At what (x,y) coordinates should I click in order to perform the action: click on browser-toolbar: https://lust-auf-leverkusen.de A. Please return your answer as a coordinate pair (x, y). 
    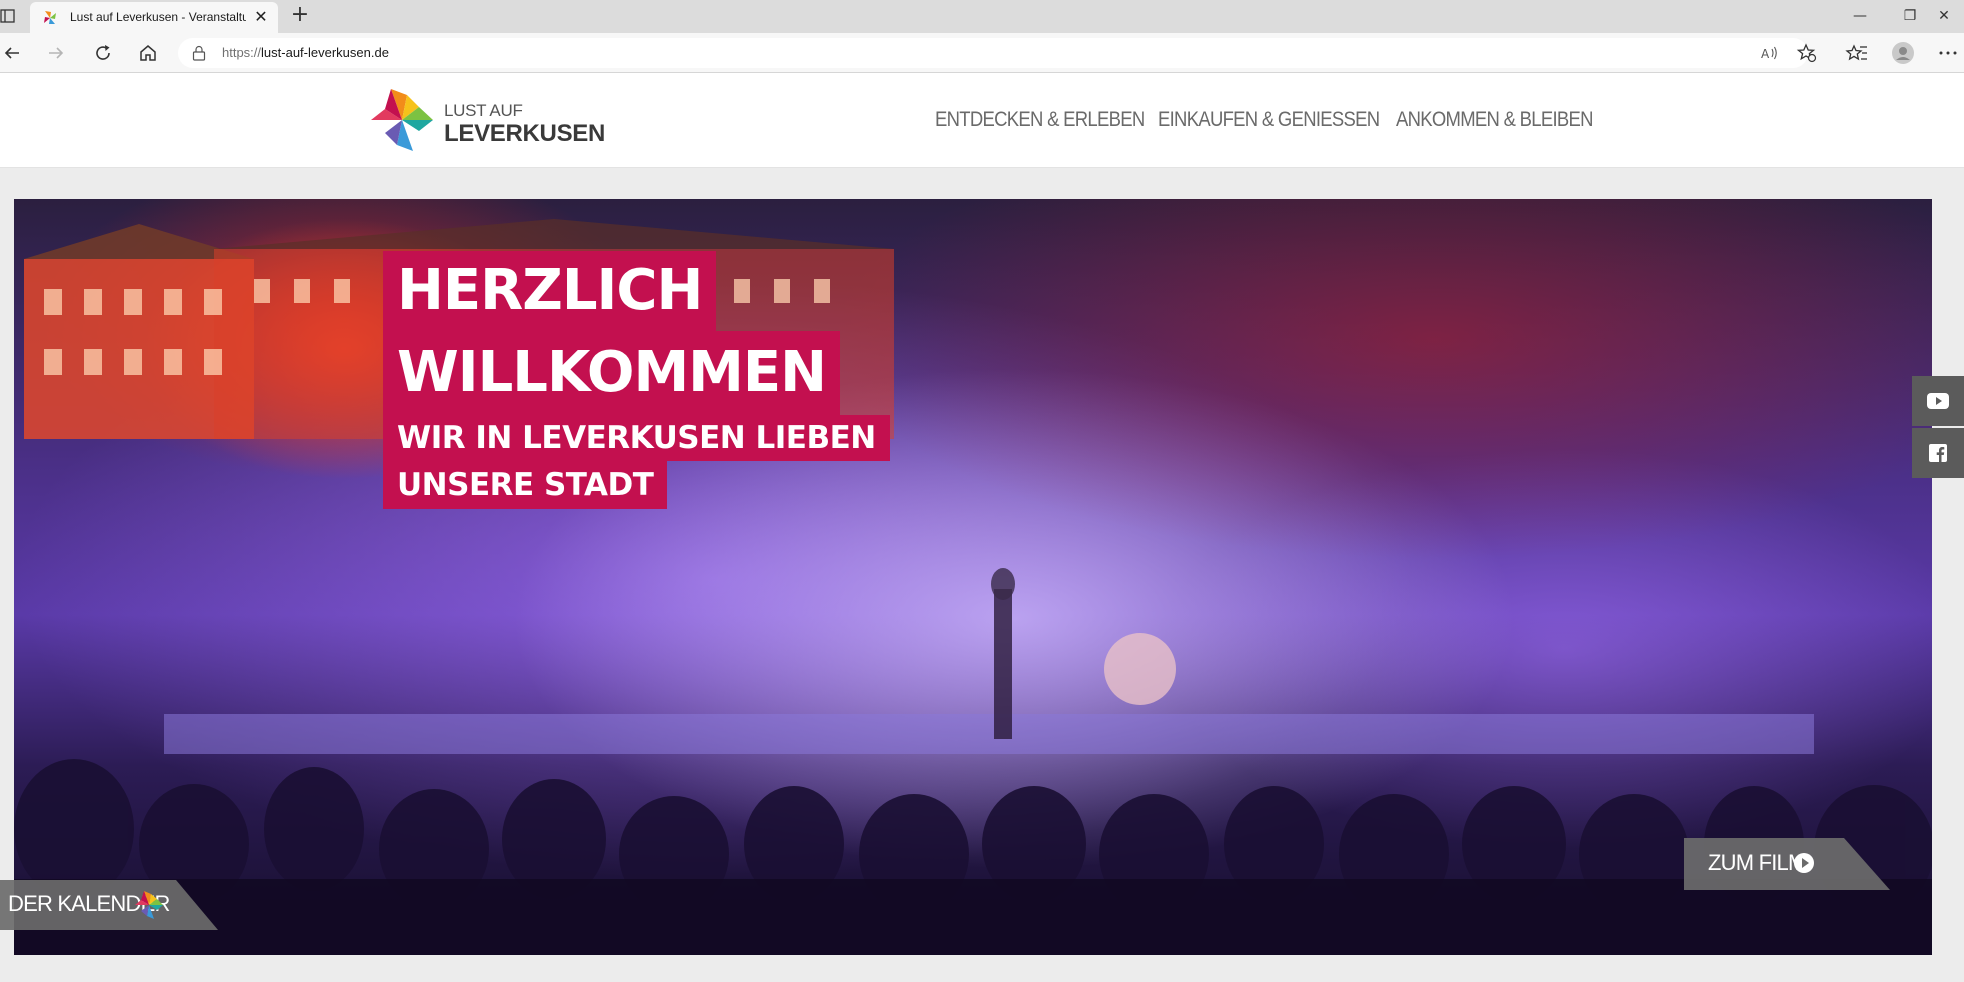
    Looking at the image, I should click on (982, 53).